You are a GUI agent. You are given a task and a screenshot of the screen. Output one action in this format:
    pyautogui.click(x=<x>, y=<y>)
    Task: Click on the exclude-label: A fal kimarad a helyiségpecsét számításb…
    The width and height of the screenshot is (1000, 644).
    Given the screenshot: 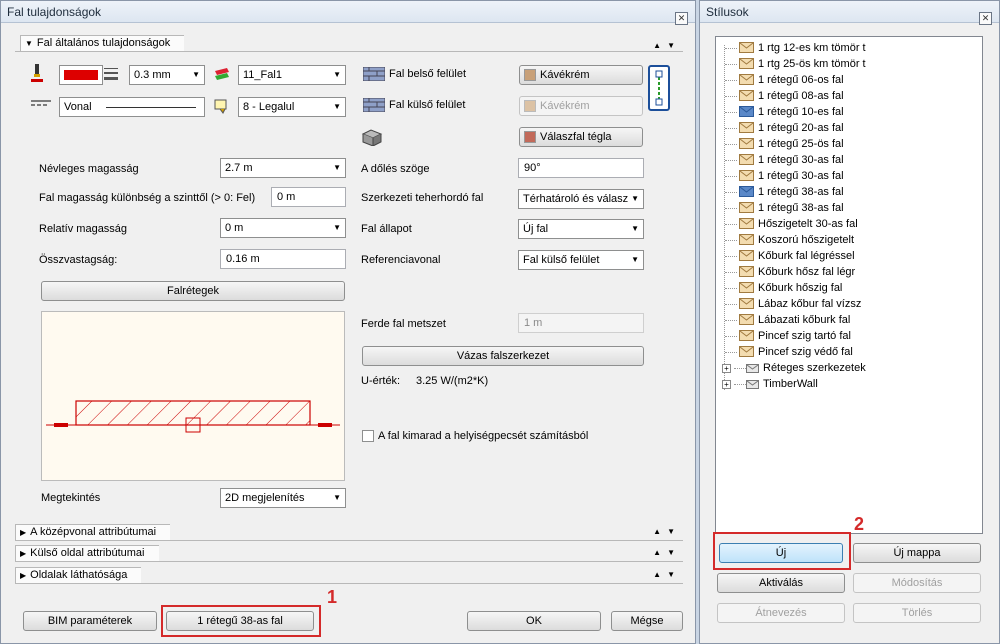 What is the action you would take?
    pyautogui.click(x=483, y=436)
    